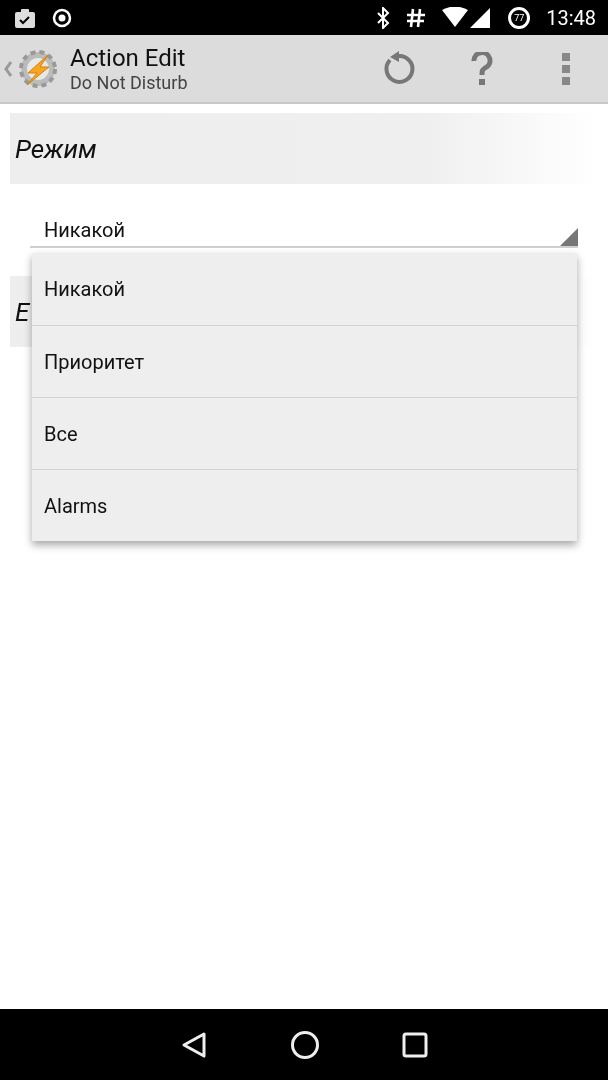 Image resolution: width=608 pixels, height=1080 pixels. Describe the element at coordinates (304, 361) in the screenshot. I see `dropdown-option: Приоритет` at that location.